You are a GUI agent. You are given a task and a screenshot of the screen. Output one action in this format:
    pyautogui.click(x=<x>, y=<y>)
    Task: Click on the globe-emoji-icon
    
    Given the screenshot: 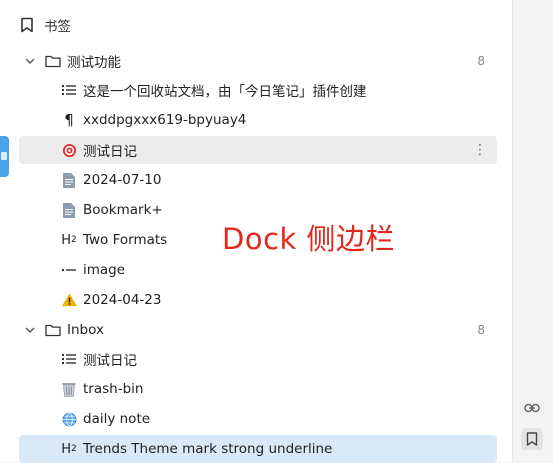 What is the action you would take?
    pyautogui.click(x=69, y=419)
    